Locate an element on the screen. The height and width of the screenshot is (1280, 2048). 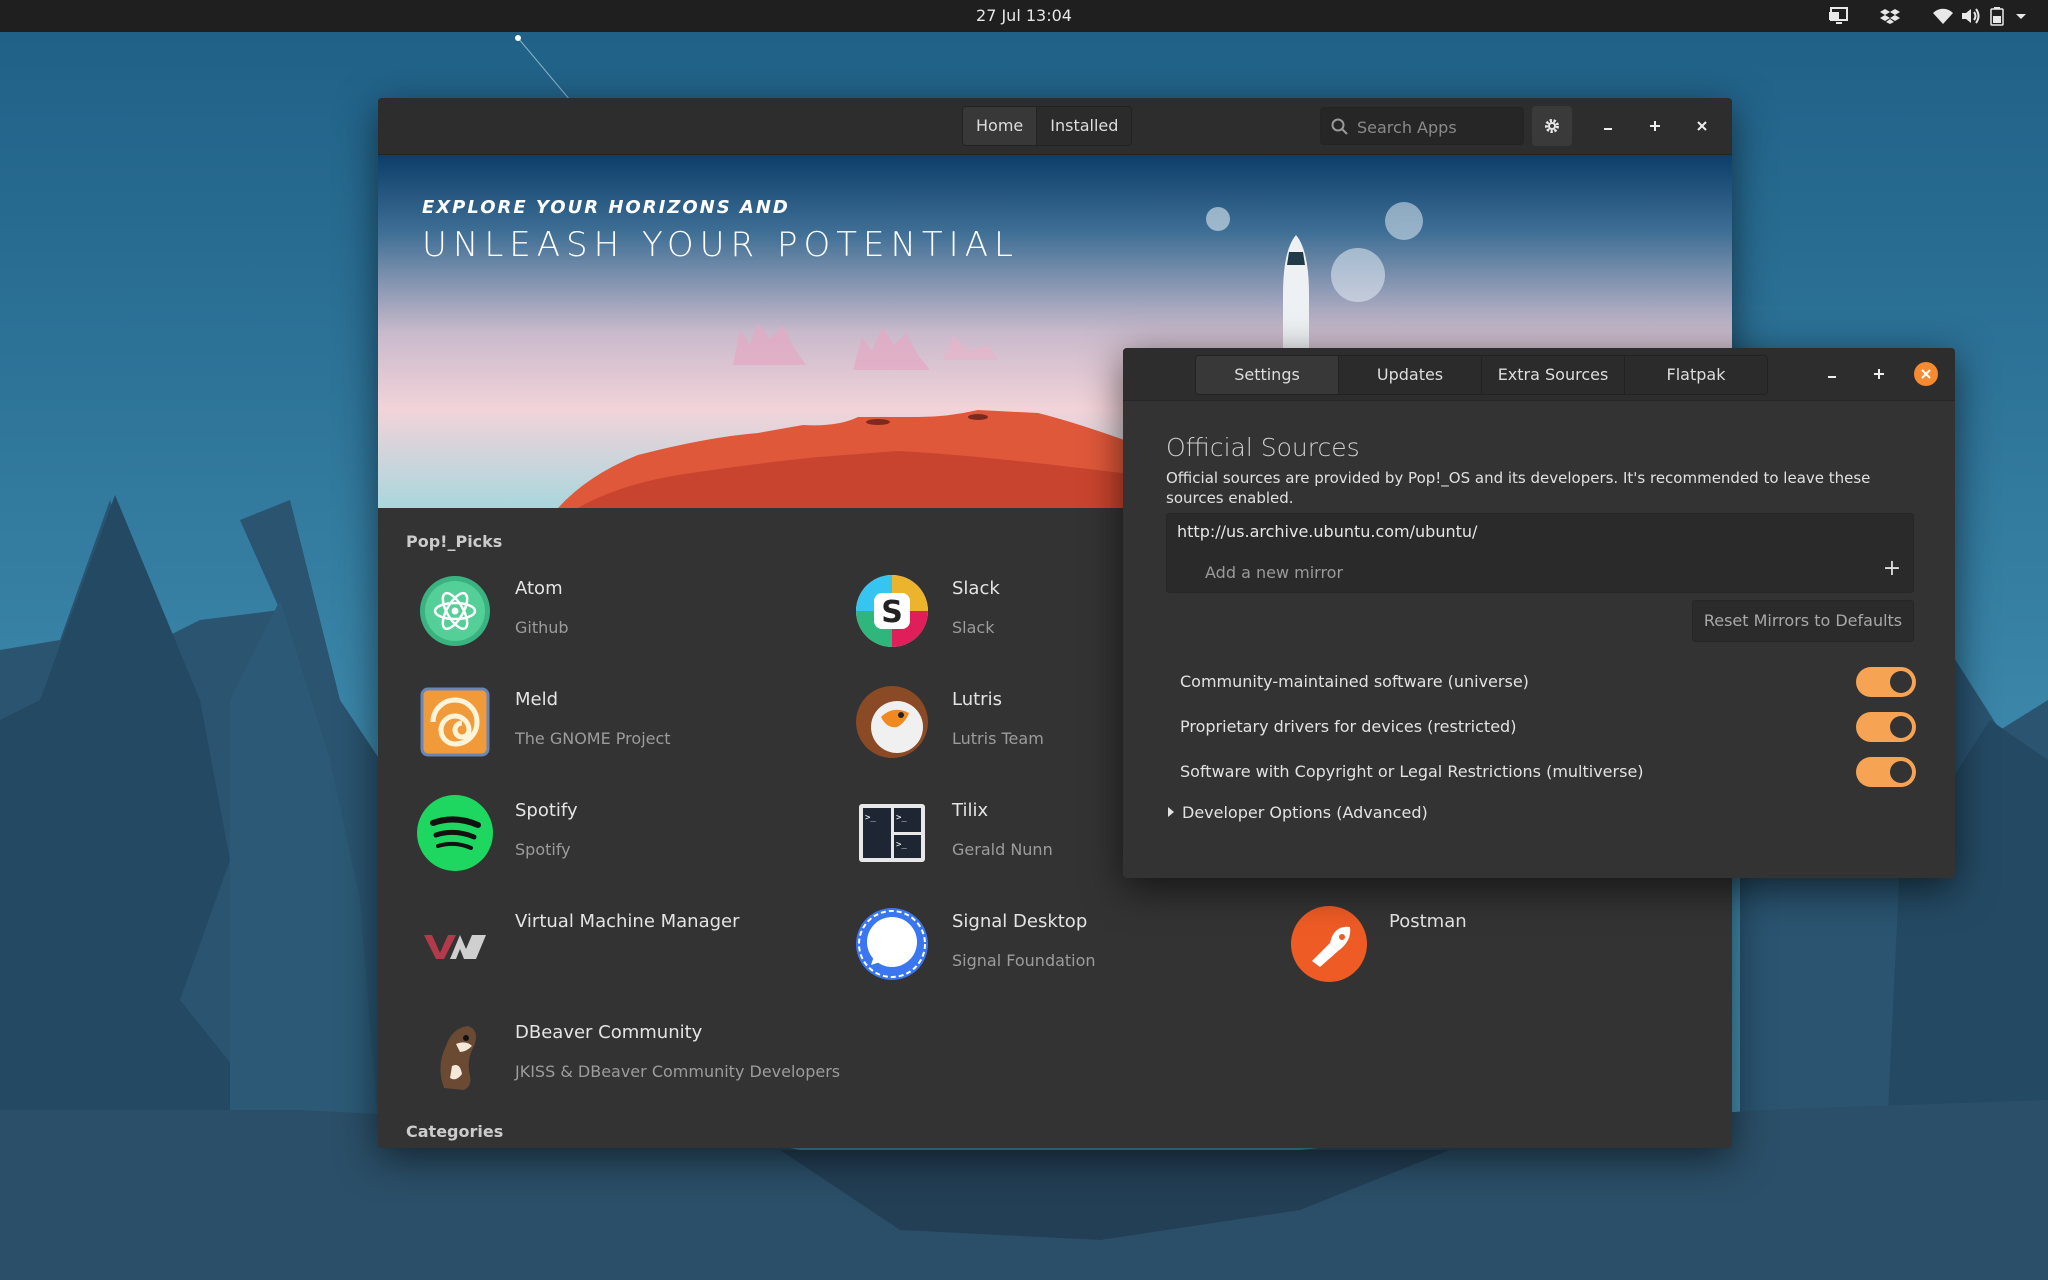
section-title: Official Sources is located at coordinates (1263, 447).